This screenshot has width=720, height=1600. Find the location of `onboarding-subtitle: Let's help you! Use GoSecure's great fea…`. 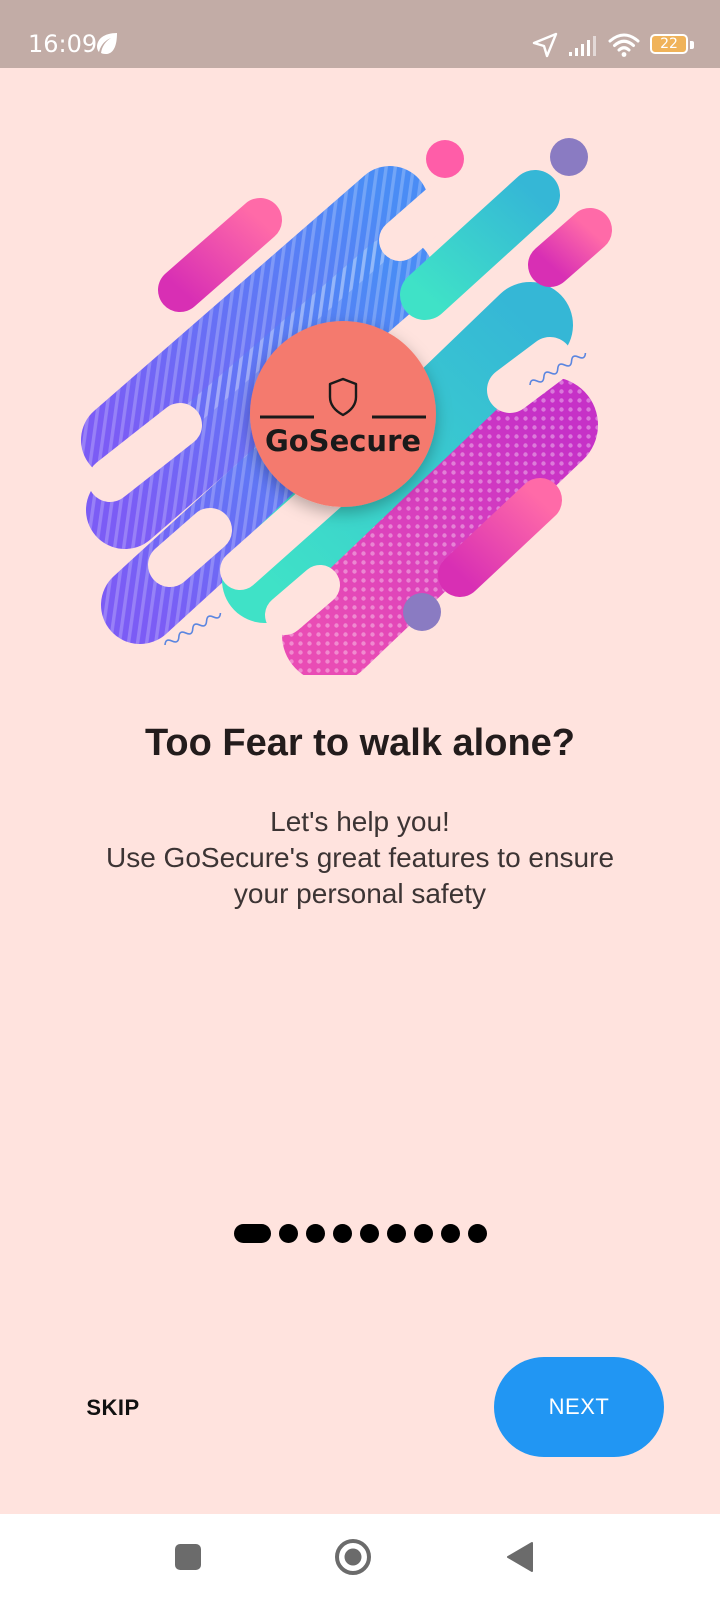

onboarding-subtitle: Let's help you! Use GoSecure's great fea… is located at coordinates (360, 858).